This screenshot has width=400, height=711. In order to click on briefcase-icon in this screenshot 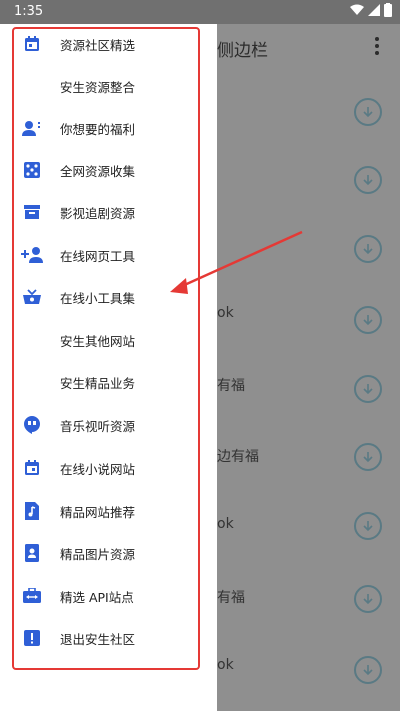, I will do `click(32, 596)`.